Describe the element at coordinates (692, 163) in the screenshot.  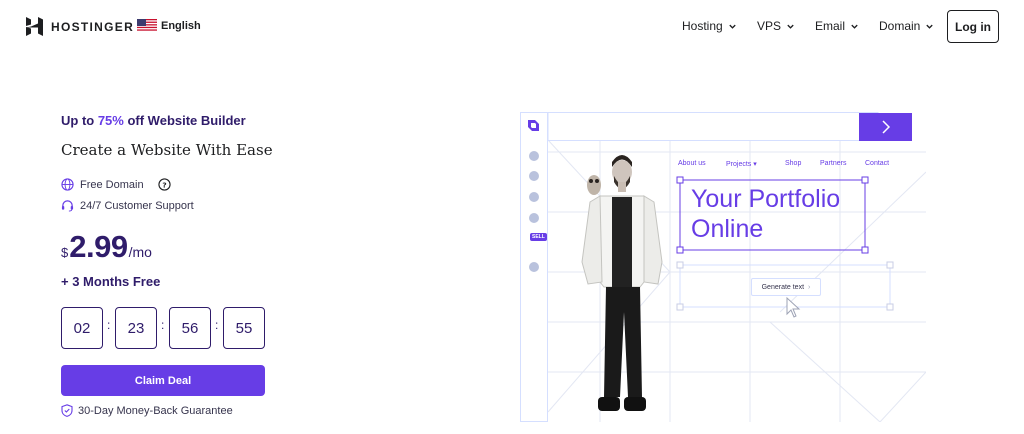
I see `mini-nav-about: About us` at that location.